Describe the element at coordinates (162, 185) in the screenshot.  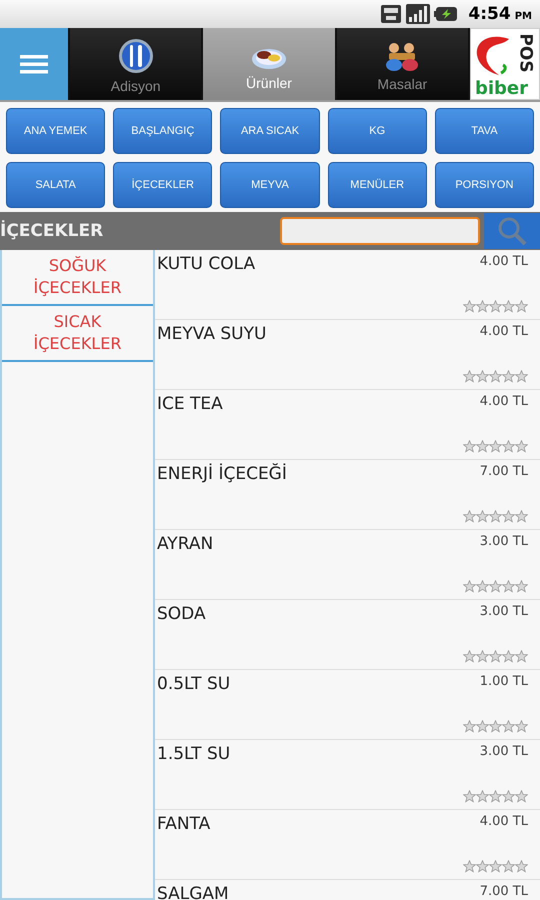
I see `category-button: İÇECEKLER` at that location.